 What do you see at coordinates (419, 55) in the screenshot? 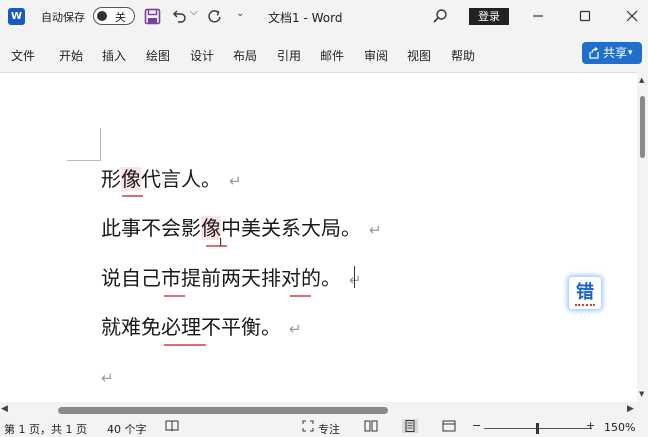
I see `tab-view: 视图` at bounding box center [419, 55].